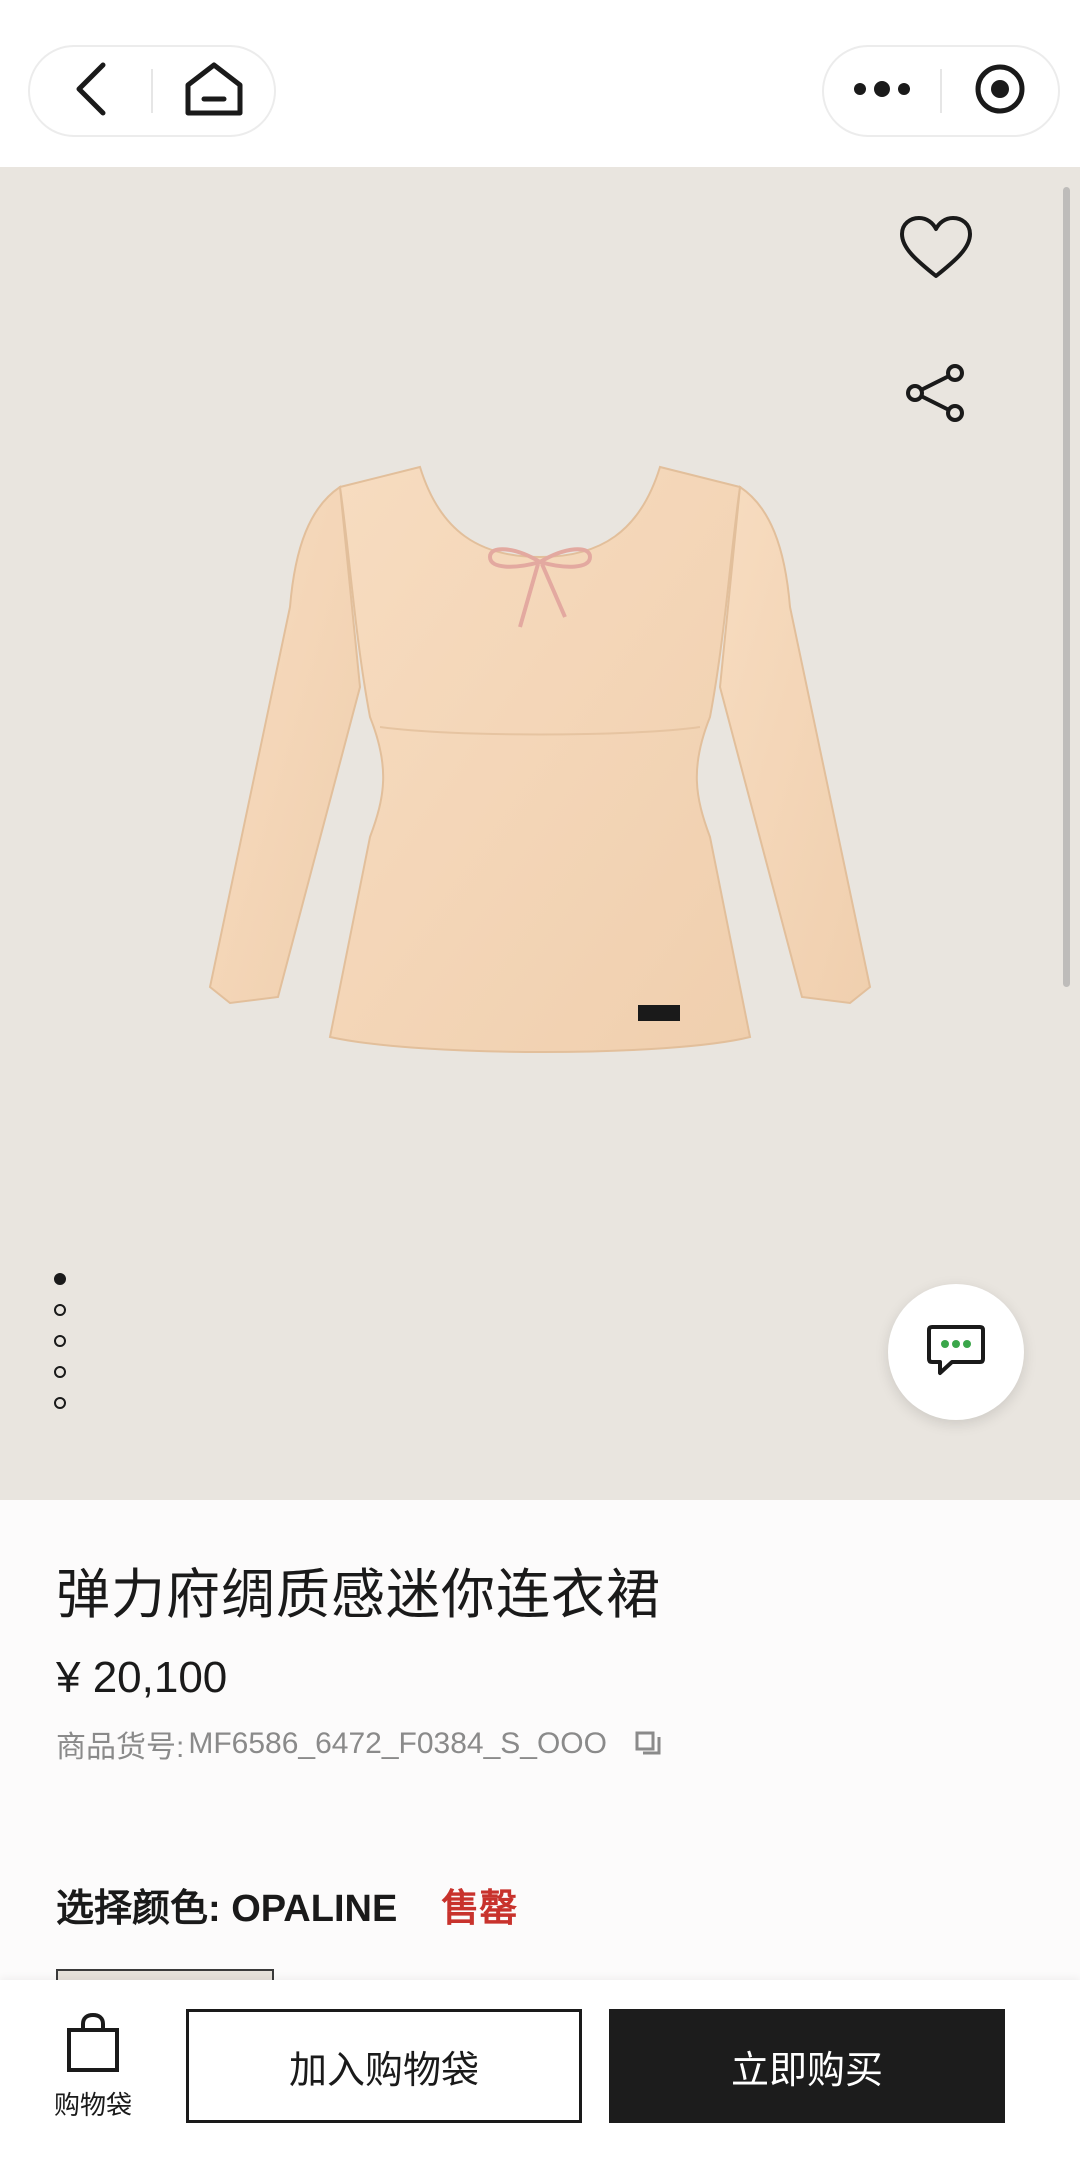 The image size is (1080, 2166). Describe the element at coordinates (648, 1744) in the screenshot. I see `copy-icon` at that location.